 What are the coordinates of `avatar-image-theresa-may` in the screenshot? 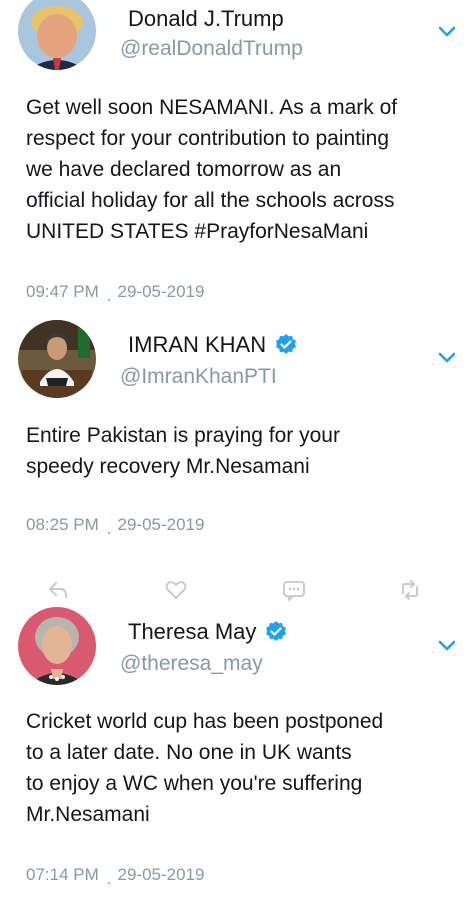 It's located at (57, 646).